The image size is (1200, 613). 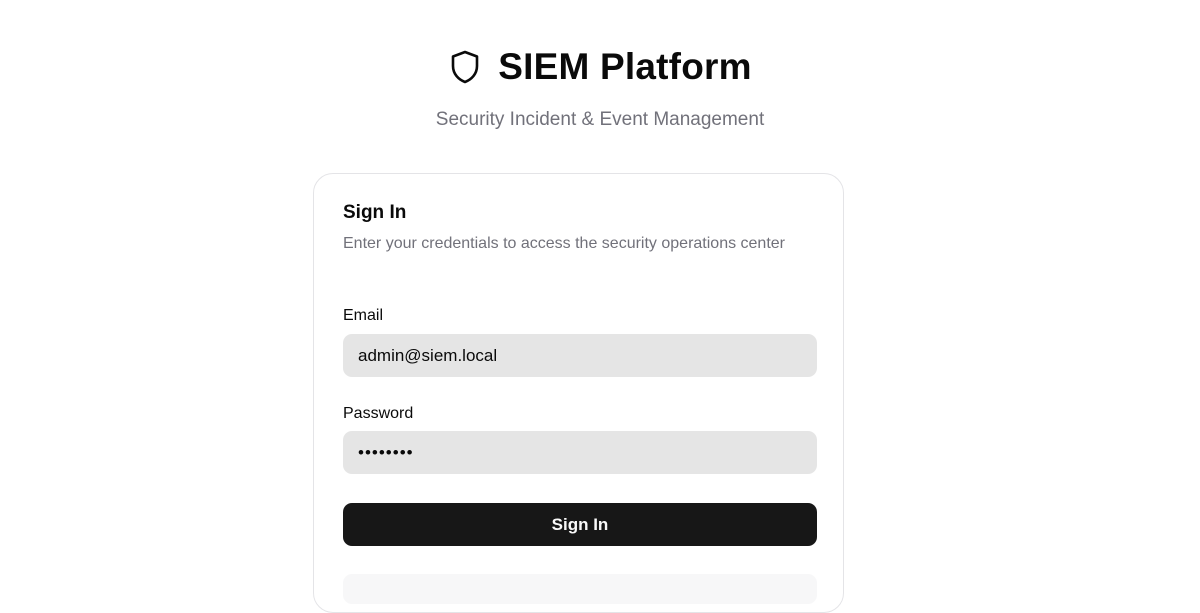 What do you see at coordinates (580, 589) in the screenshot?
I see `info-box` at bounding box center [580, 589].